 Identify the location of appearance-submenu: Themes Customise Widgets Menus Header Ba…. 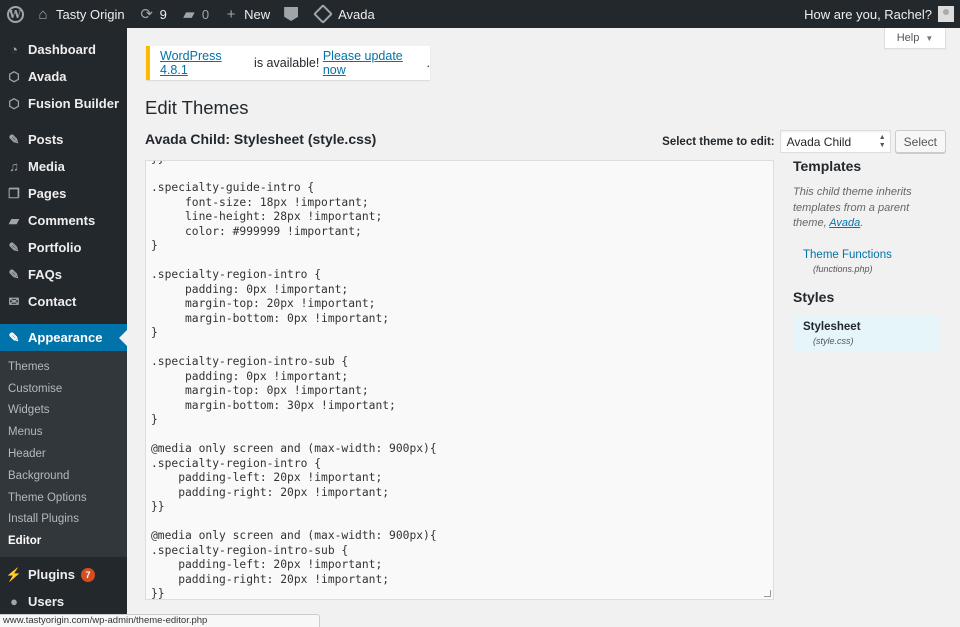
(63, 454).